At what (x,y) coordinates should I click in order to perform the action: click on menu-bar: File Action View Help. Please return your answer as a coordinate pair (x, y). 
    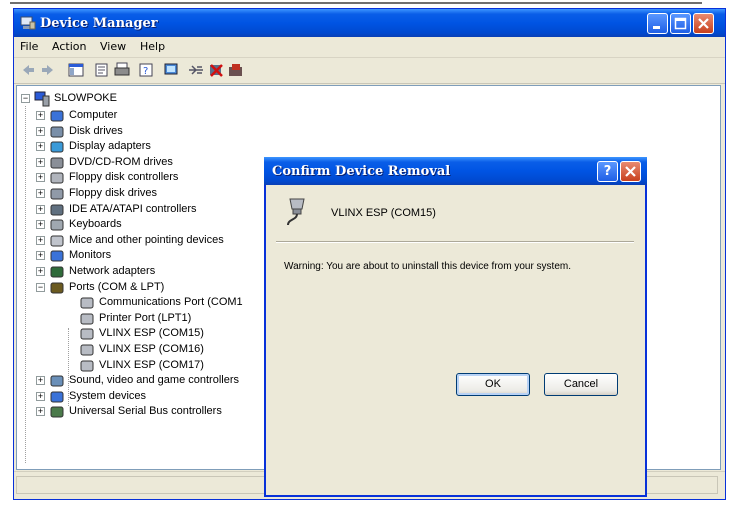
    Looking at the image, I should click on (369, 47).